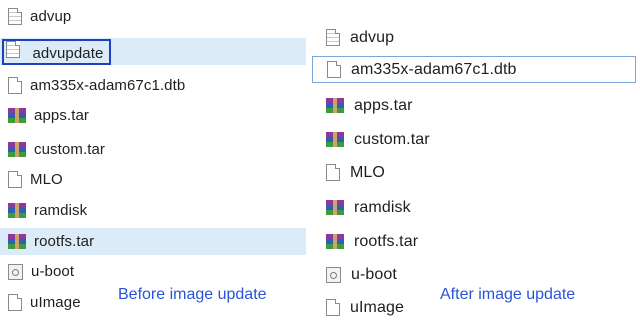 This screenshot has height=321, width=640. Describe the element at coordinates (192, 294) in the screenshot. I see `caption-before: Before image update` at that location.